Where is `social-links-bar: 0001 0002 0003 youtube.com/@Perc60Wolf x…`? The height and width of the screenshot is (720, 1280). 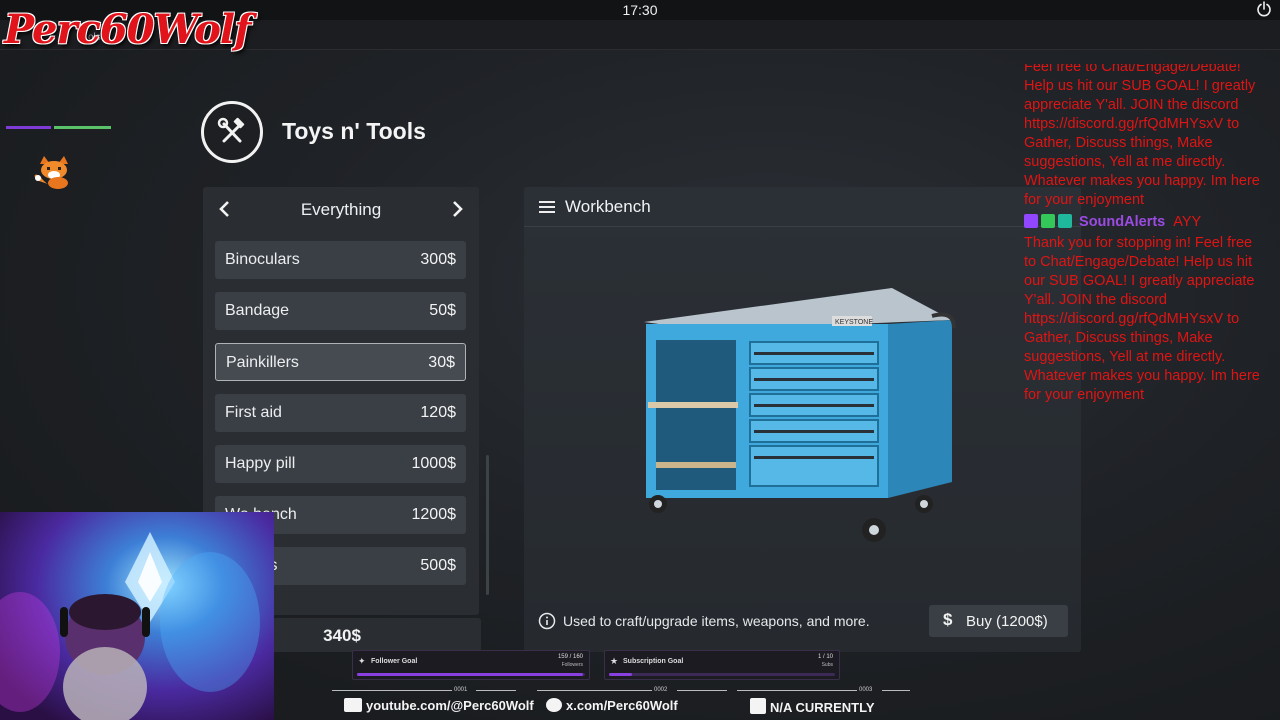
social-links-bar: 0001 0002 0003 youtube.com/@Perc60Wolf x… is located at coordinates (622, 703).